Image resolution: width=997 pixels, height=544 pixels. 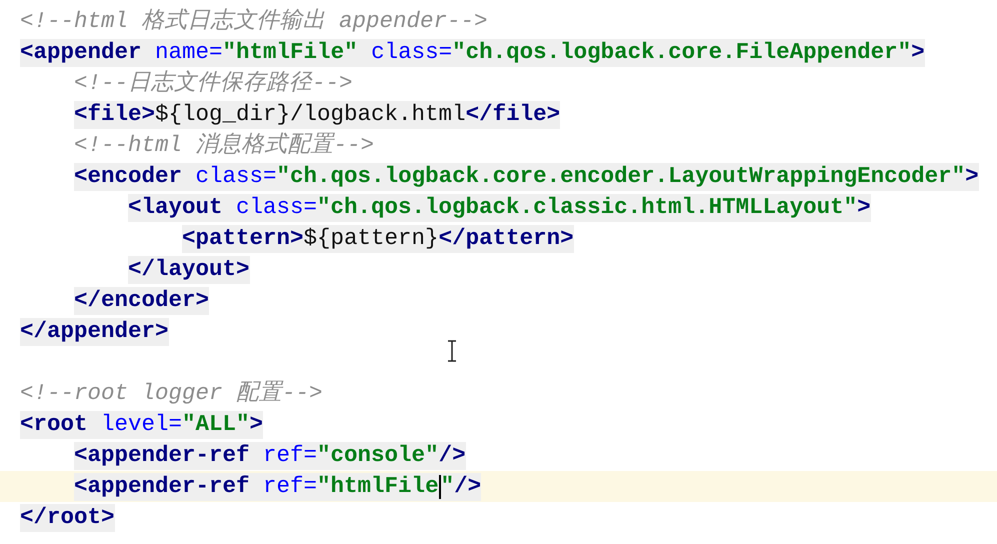 What do you see at coordinates (175, 207) in the screenshot?
I see `xml-tag: <layout` at bounding box center [175, 207].